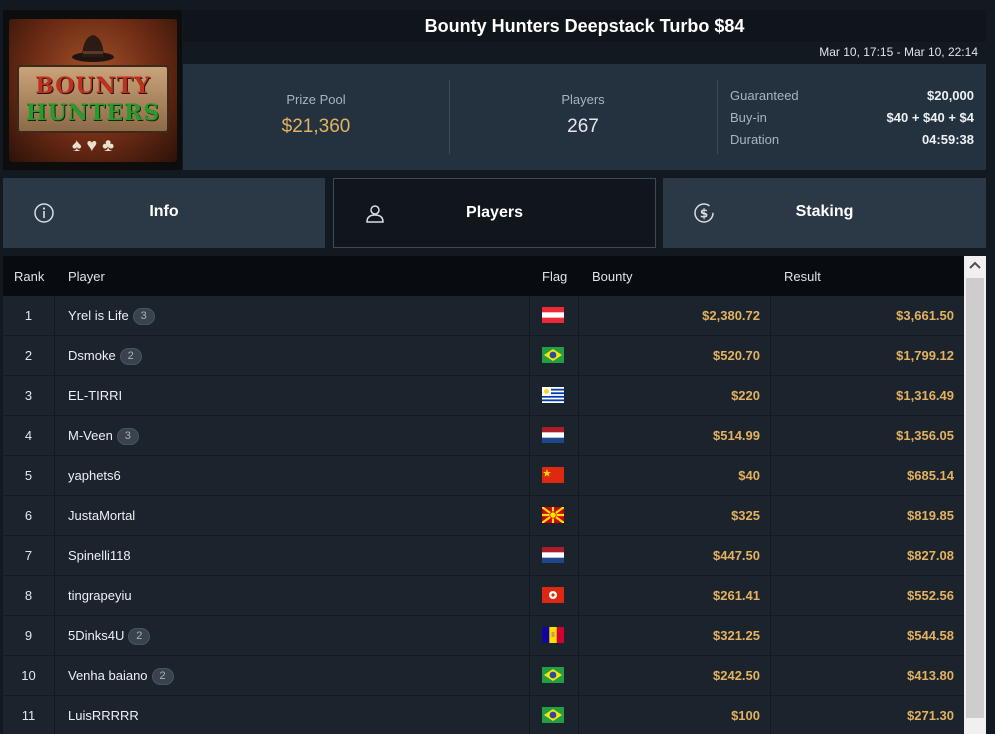 The height and width of the screenshot is (734, 995). I want to click on bounty-value: $100, so click(745, 715).